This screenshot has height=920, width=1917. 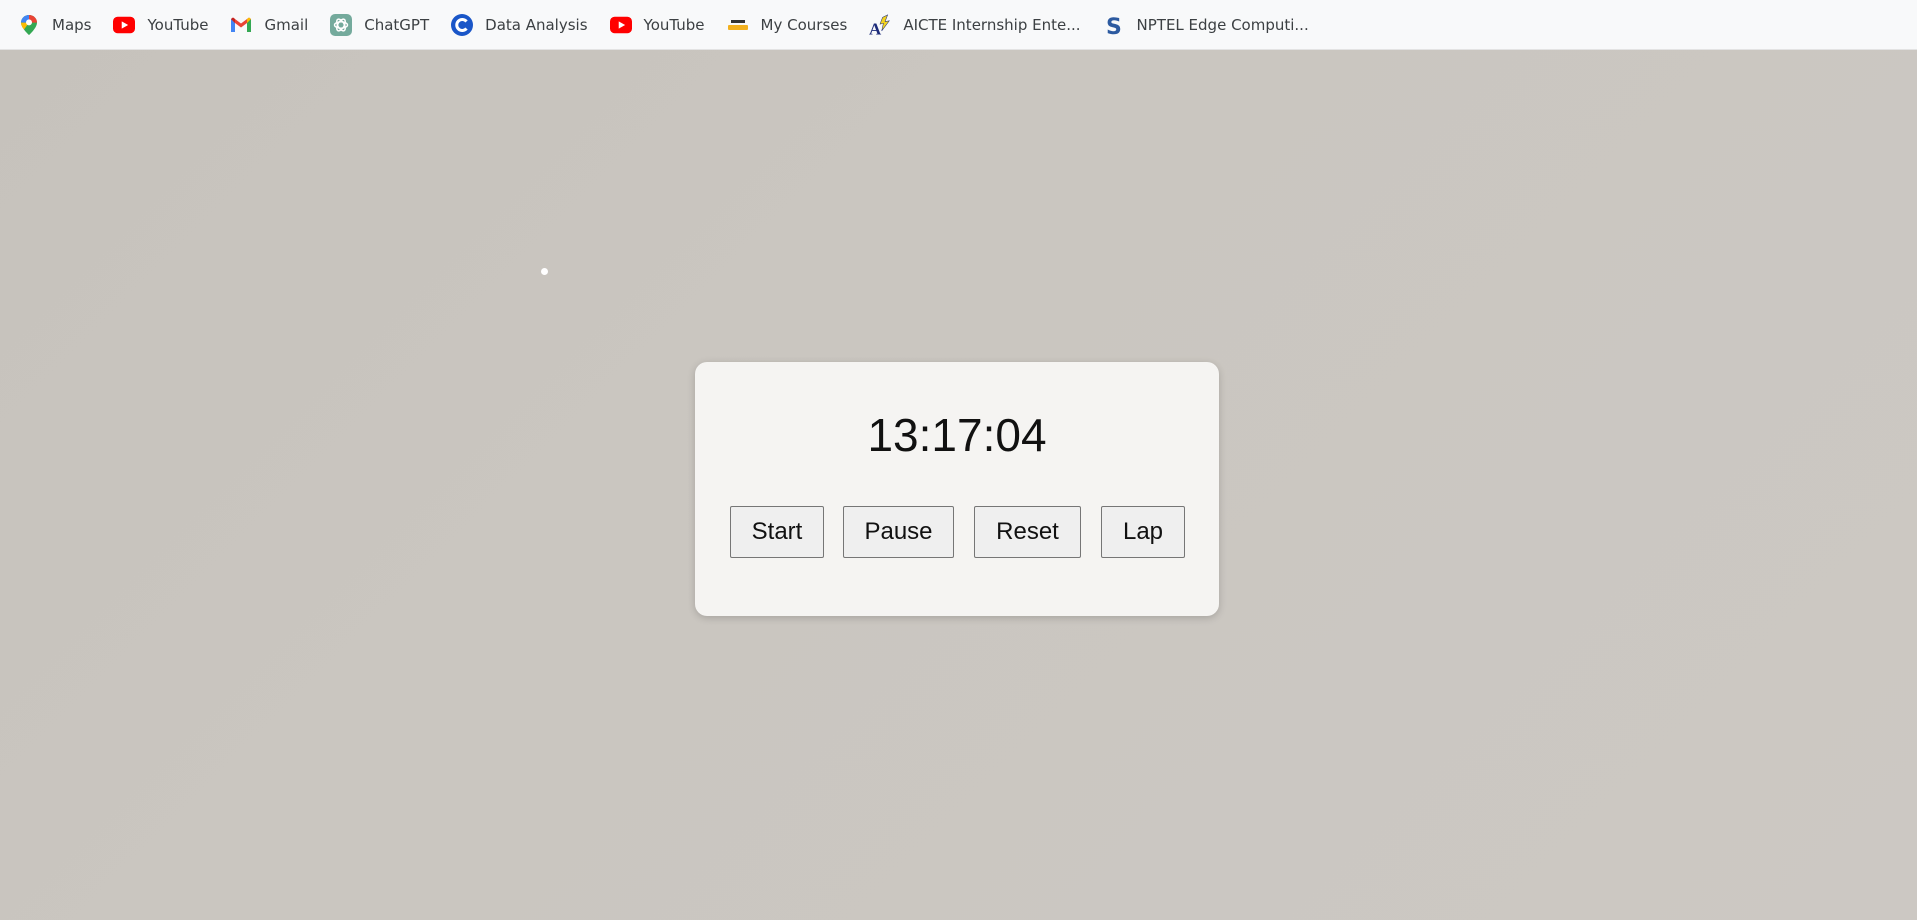 I want to click on maps-pin-icon, so click(x=29, y=25).